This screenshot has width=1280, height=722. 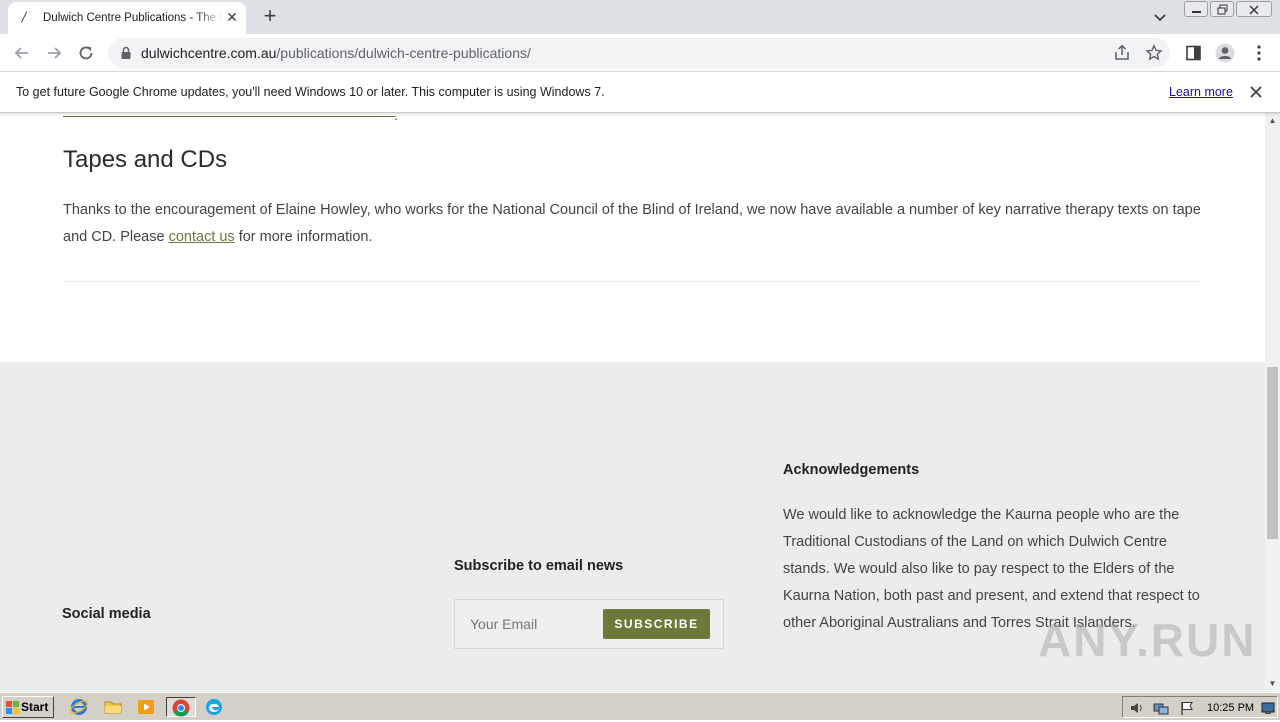 I want to click on start-button: Start, so click(x=28, y=707).